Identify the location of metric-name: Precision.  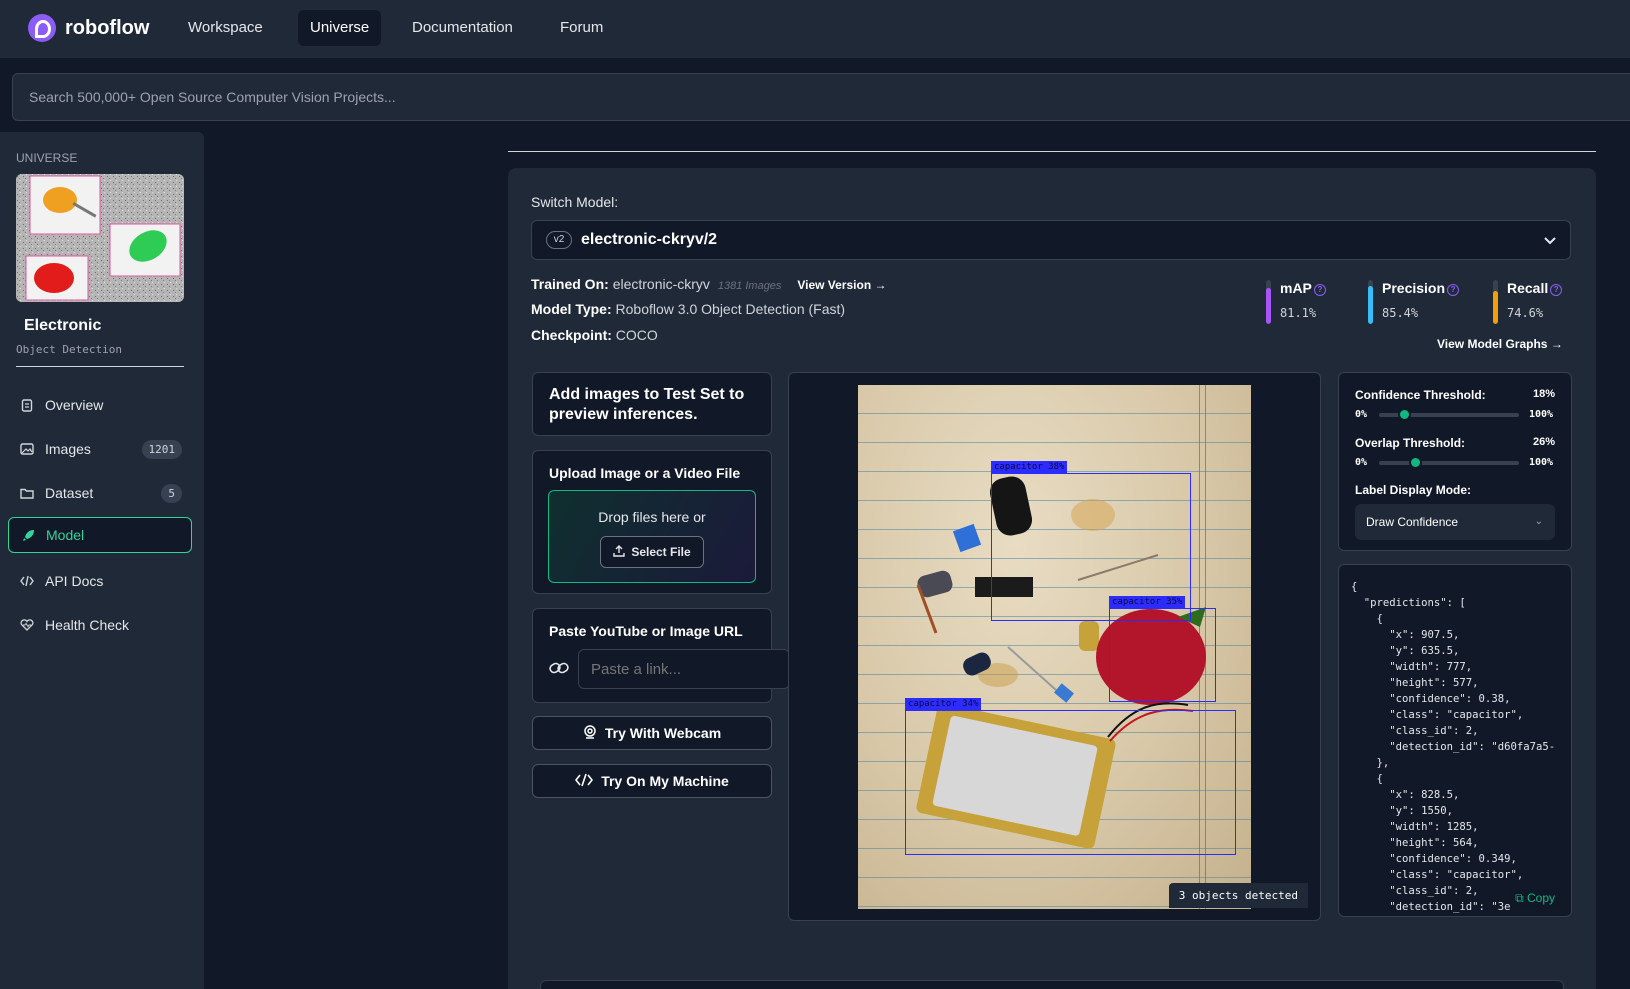
(1414, 288).